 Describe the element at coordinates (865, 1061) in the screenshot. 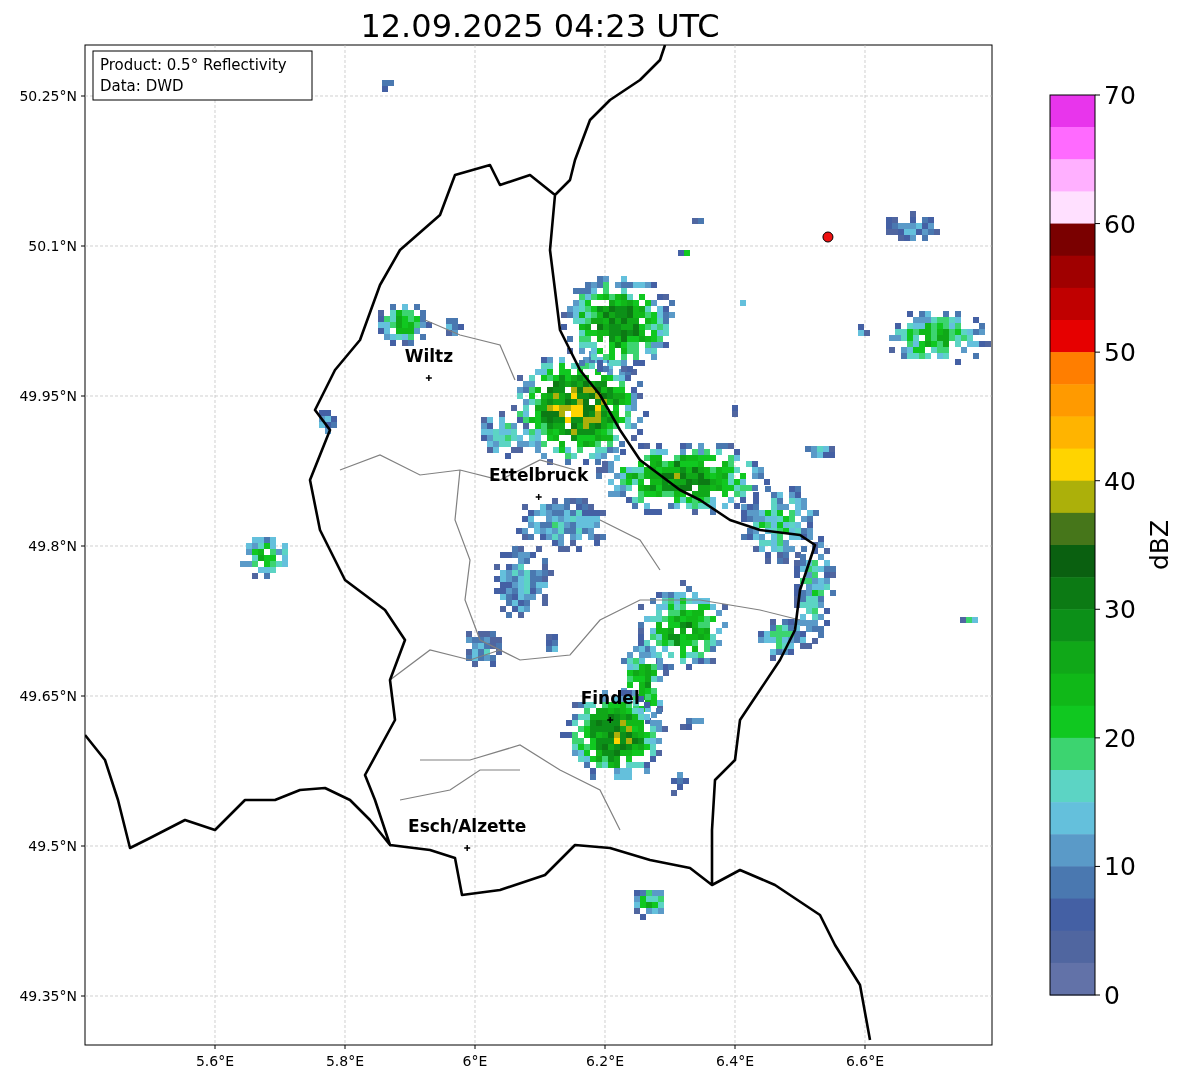

I see `axis-tick-label: 6.6°E` at that location.